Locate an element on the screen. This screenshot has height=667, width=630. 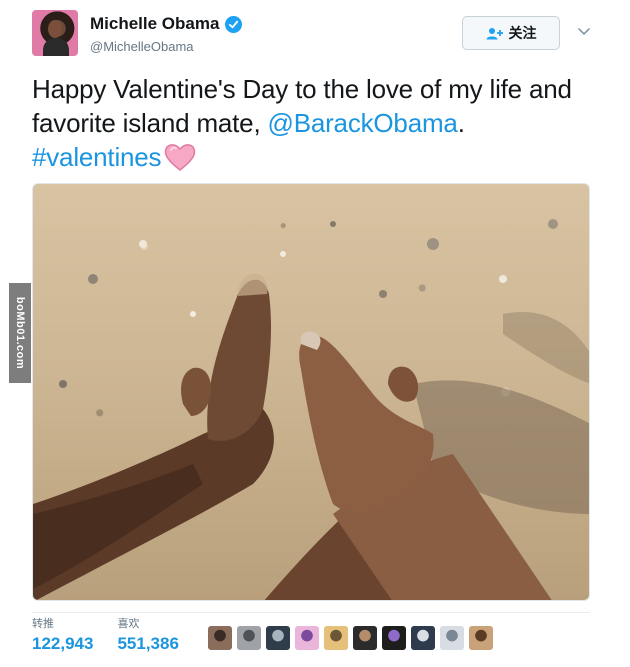
stats-divider is located at coordinates (311, 612).